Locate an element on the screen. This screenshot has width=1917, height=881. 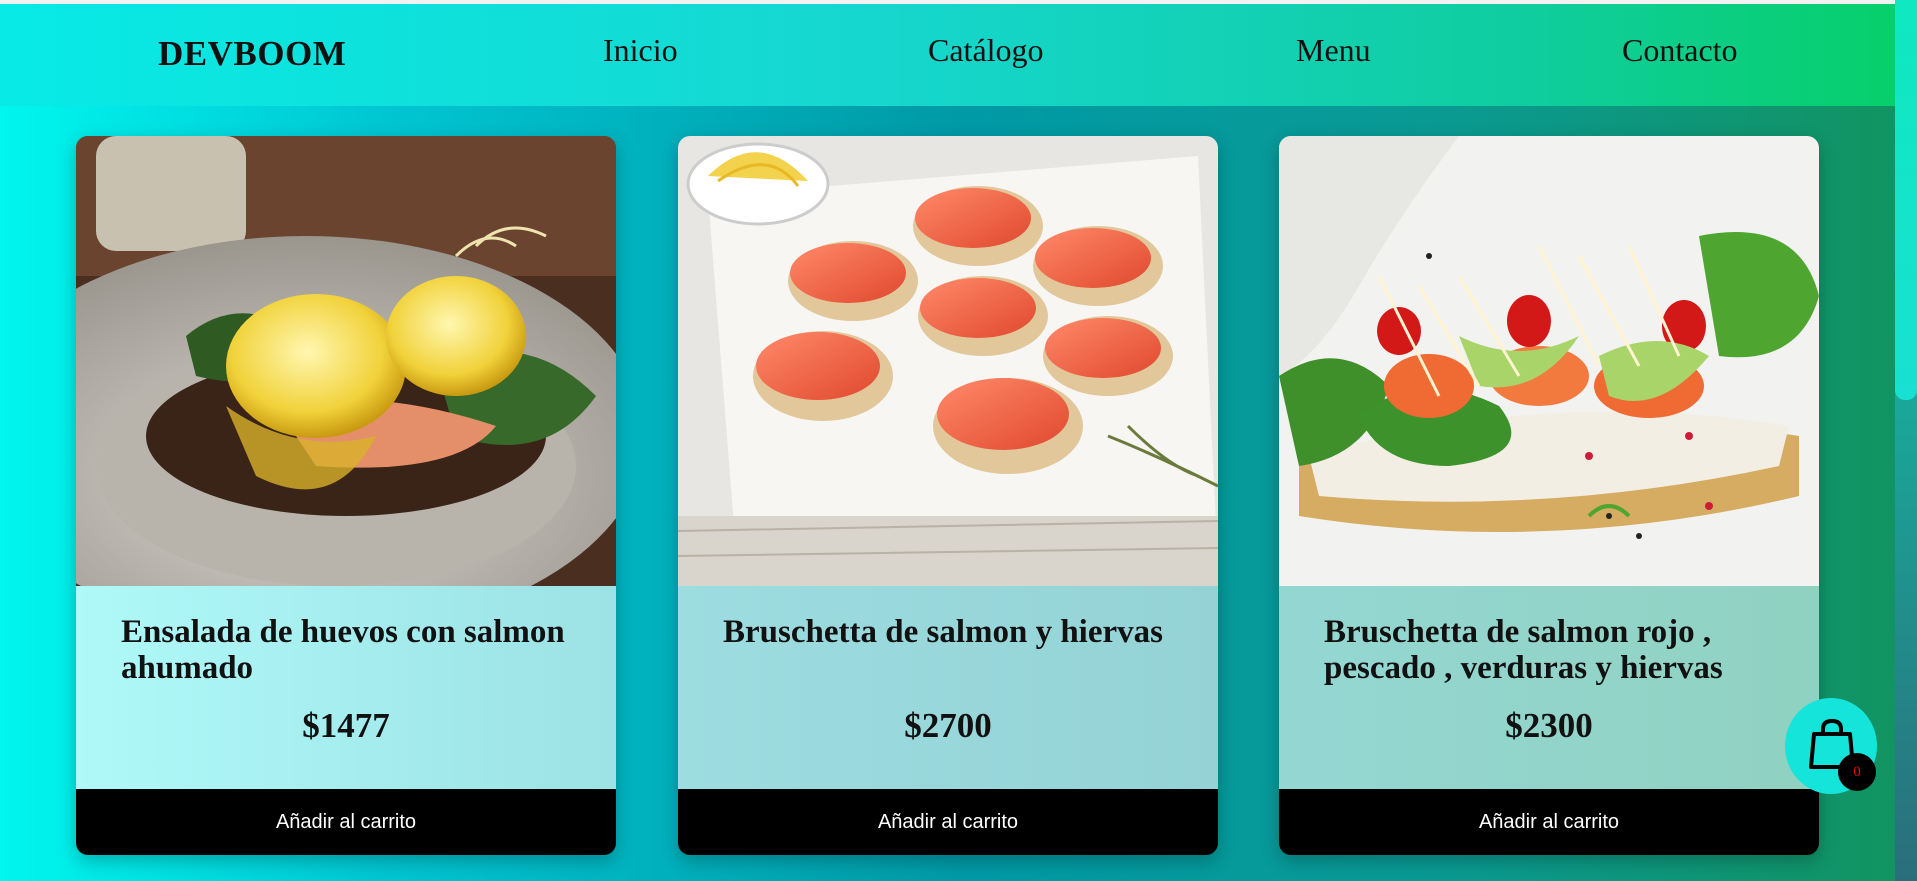
nav-link-inicio: Inicio is located at coordinates (640, 50).